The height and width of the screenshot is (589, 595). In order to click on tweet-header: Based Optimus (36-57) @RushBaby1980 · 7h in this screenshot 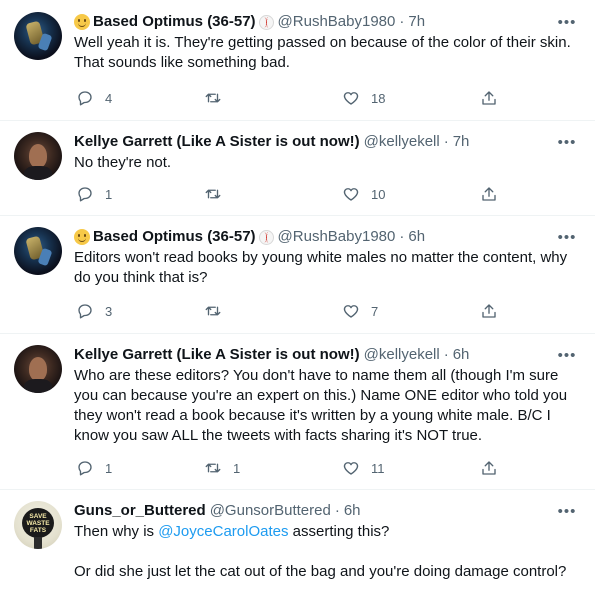, I will do `click(326, 22)`.